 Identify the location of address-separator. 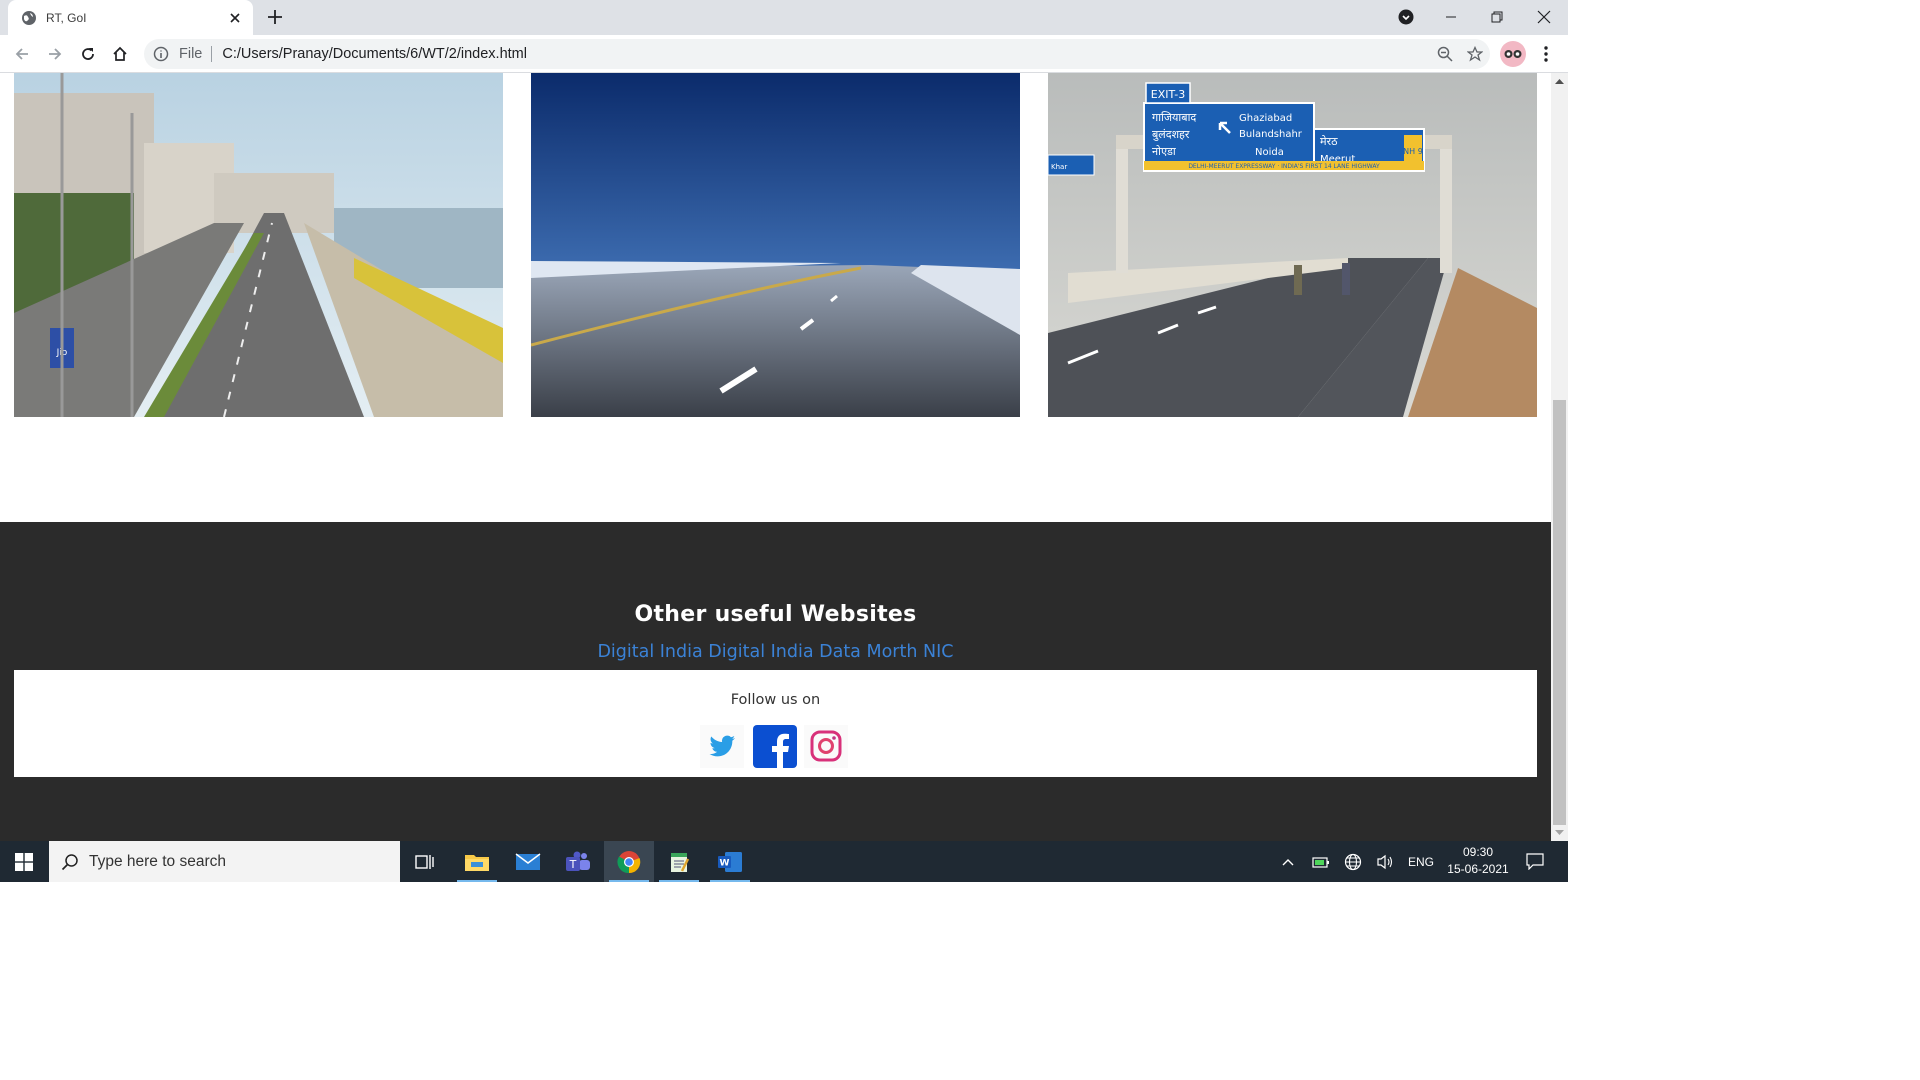
(212, 54).